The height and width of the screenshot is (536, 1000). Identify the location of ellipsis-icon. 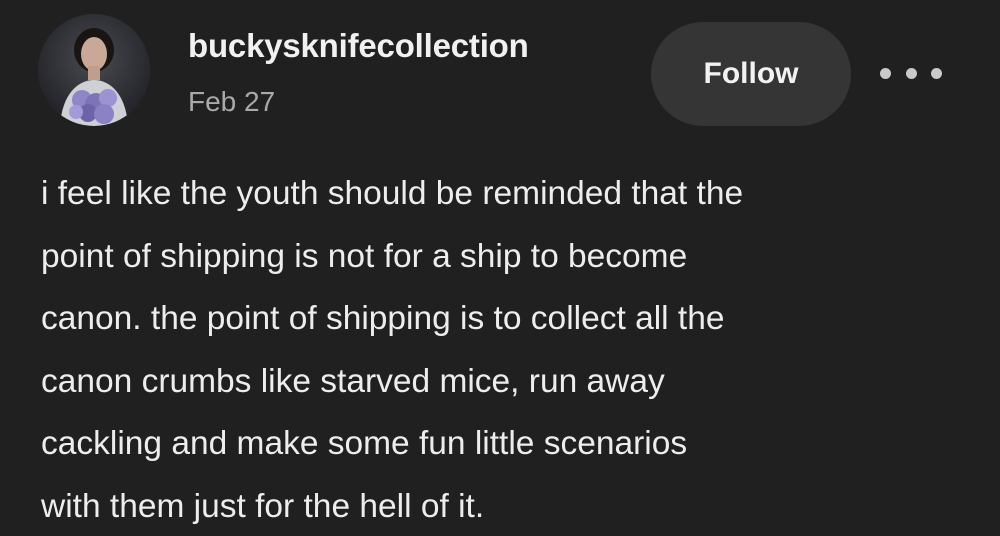
(911, 73).